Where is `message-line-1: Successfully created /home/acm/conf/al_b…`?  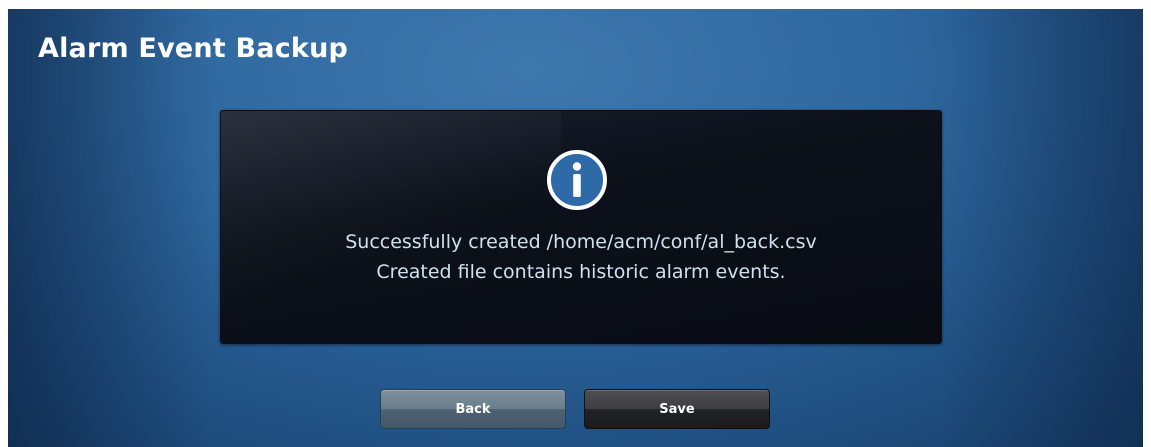 message-line-1: Successfully created /home/acm/conf/al_b… is located at coordinates (581, 242).